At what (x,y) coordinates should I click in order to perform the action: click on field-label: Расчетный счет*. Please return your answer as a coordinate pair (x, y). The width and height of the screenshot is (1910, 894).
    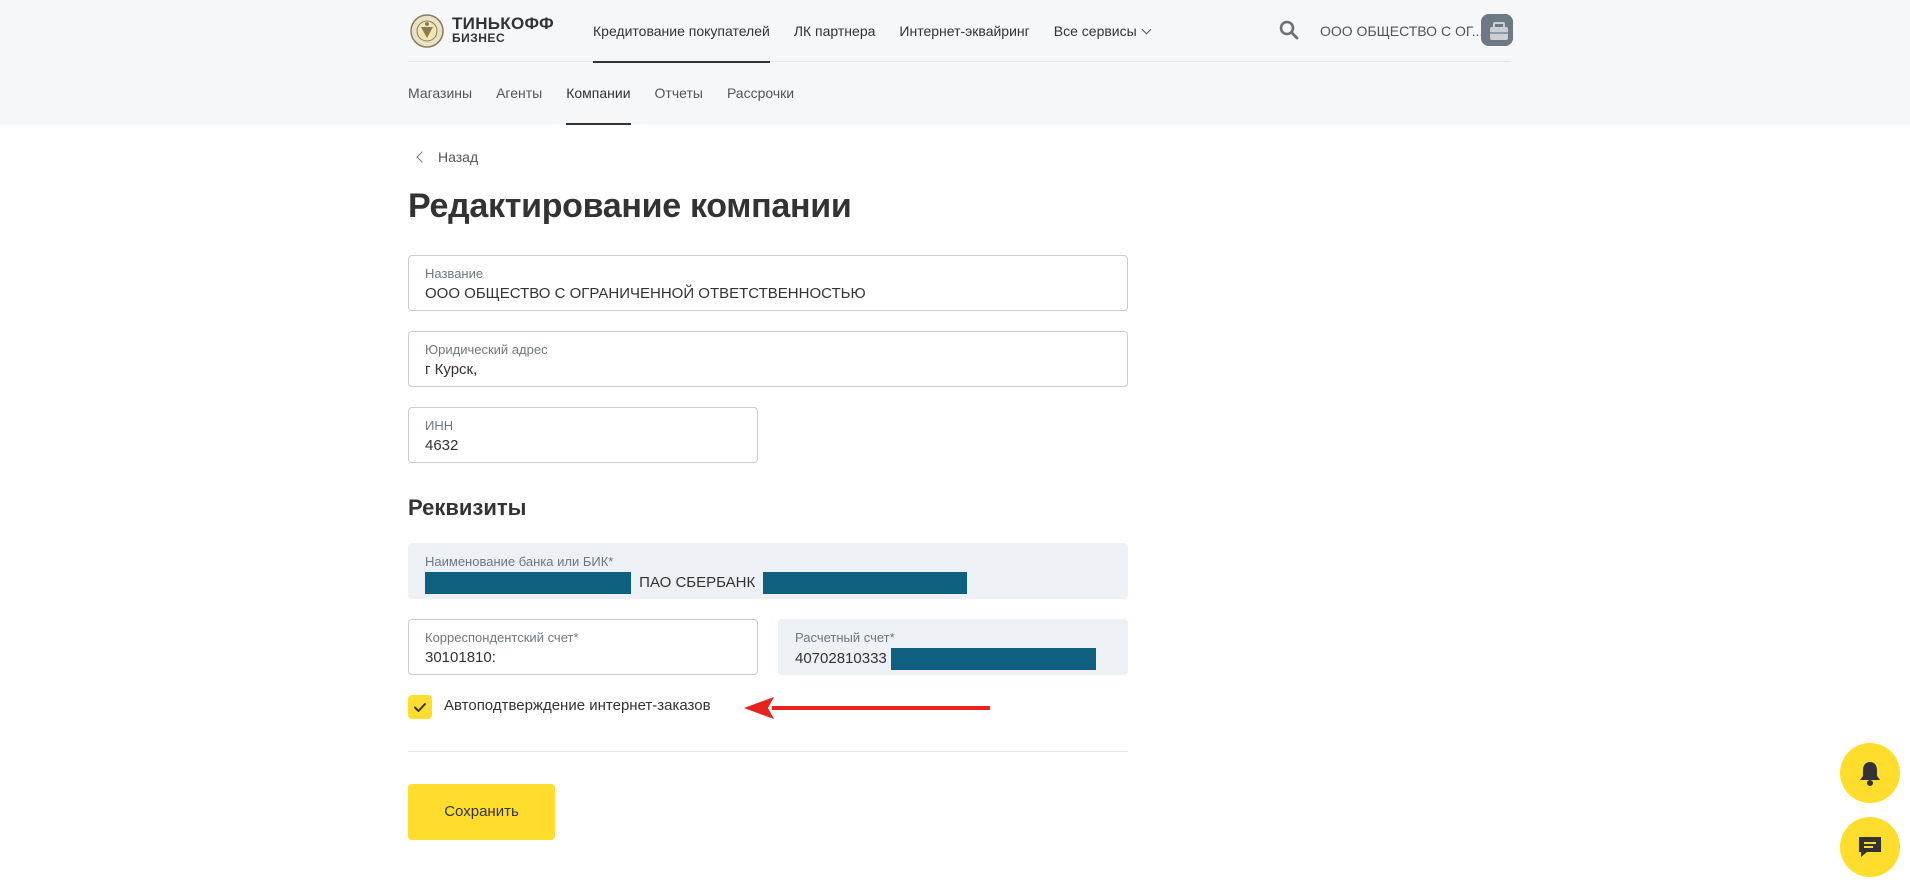
    Looking at the image, I should click on (845, 637).